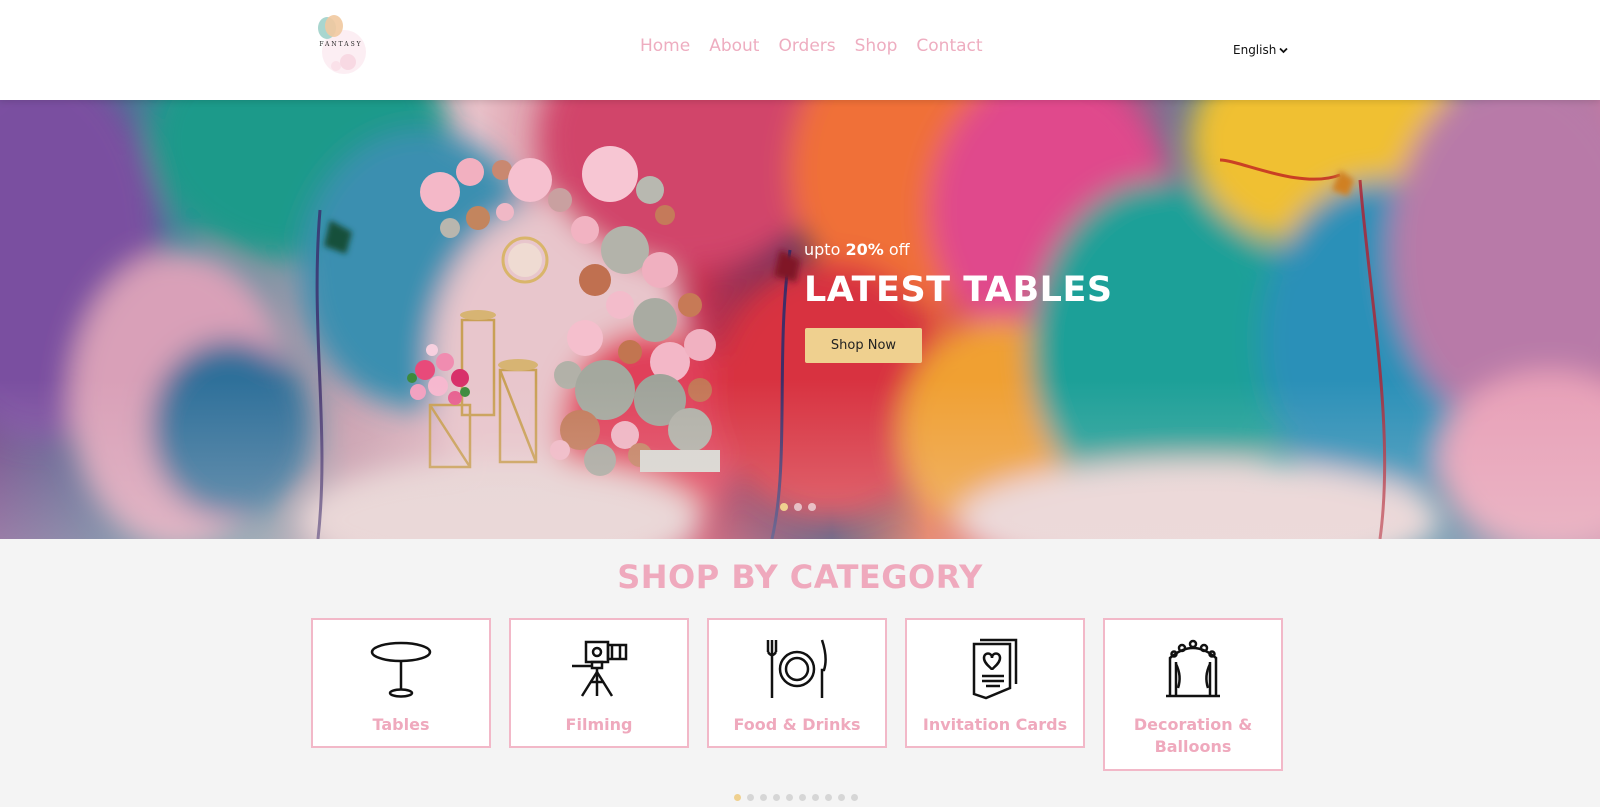 The height and width of the screenshot is (807, 1600). I want to click on language-selector: English, so click(1260, 50).